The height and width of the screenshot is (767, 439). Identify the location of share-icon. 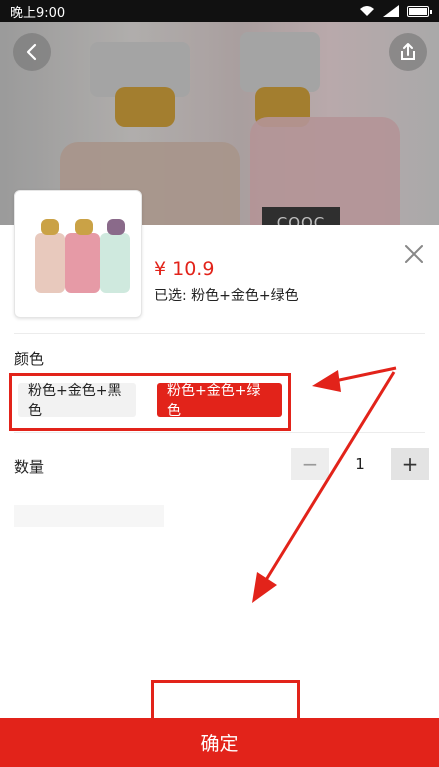
(408, 51).